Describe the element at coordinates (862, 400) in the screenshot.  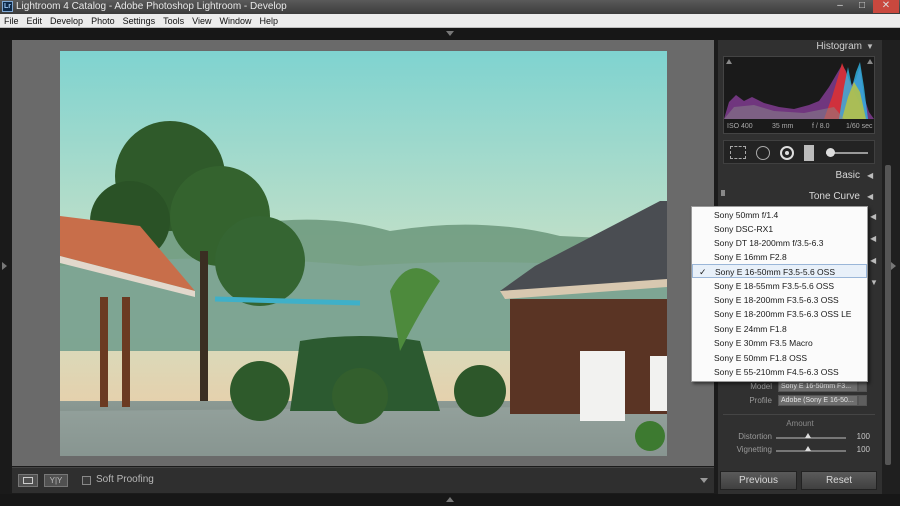
I see `lens-profile-stepper-icon` at that location.